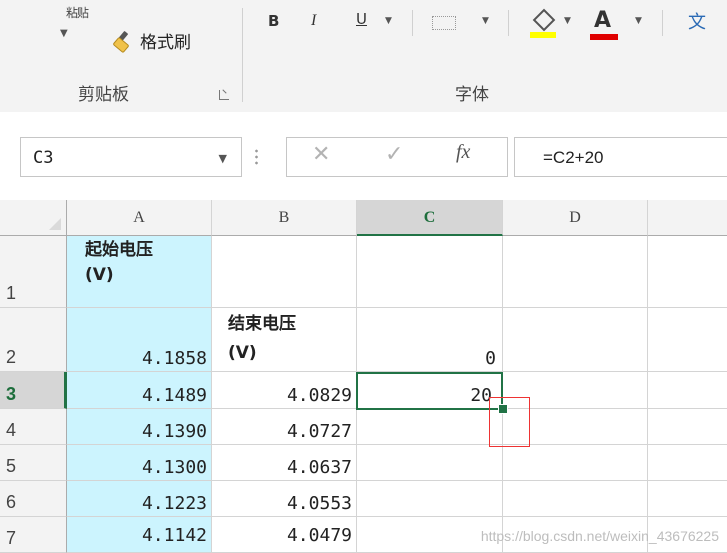 This screenshot has height=553, width=727. What do you see at coordinates (575, 218) in the screenshot?
I see `column-header-d: D` at bounding box center [575, 218].